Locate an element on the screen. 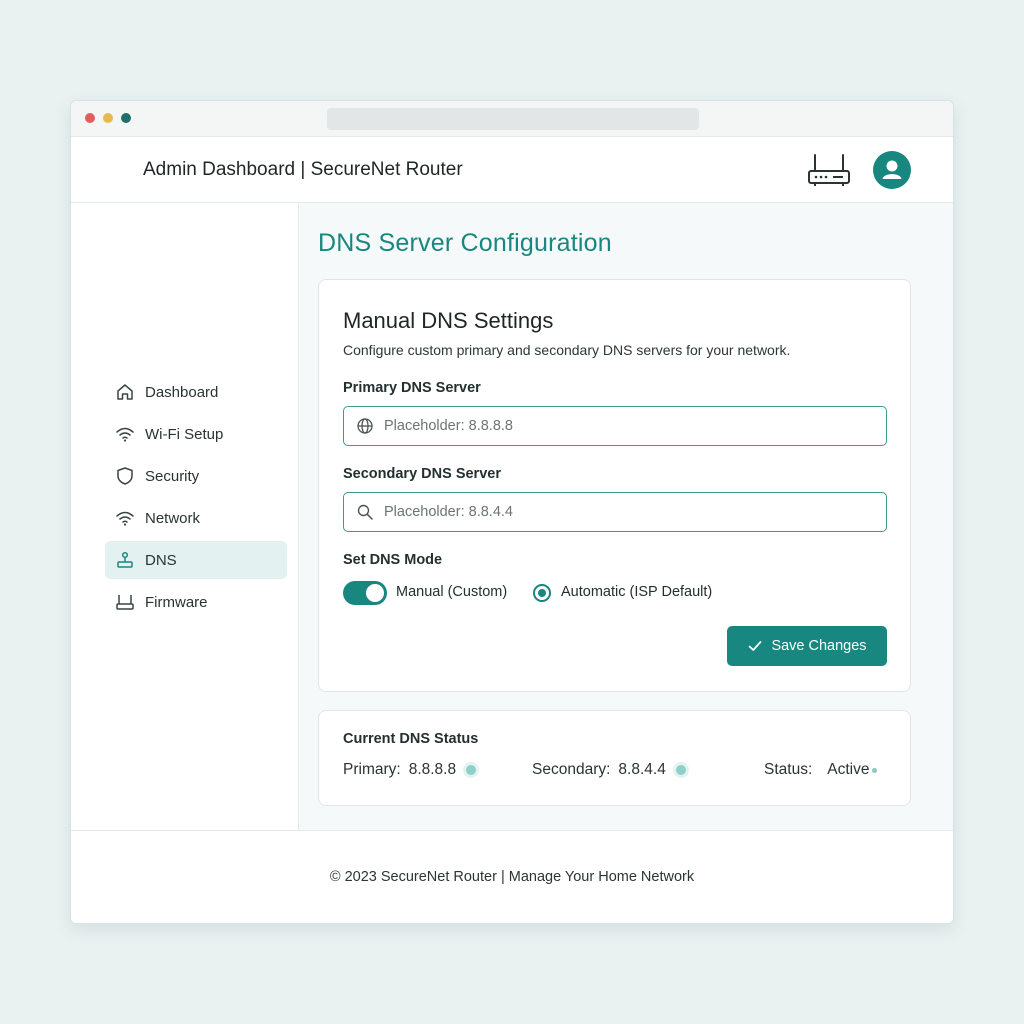  primary-dns-input is located at coordinates (624, 426).